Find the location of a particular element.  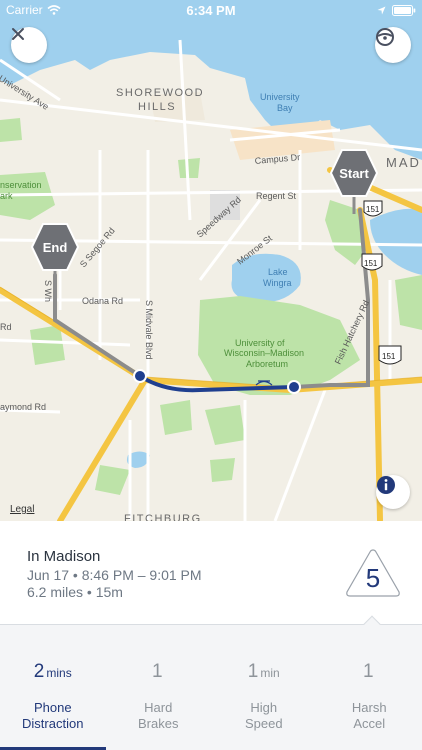

driver-passenger-button is located at coordinates (393, 45).